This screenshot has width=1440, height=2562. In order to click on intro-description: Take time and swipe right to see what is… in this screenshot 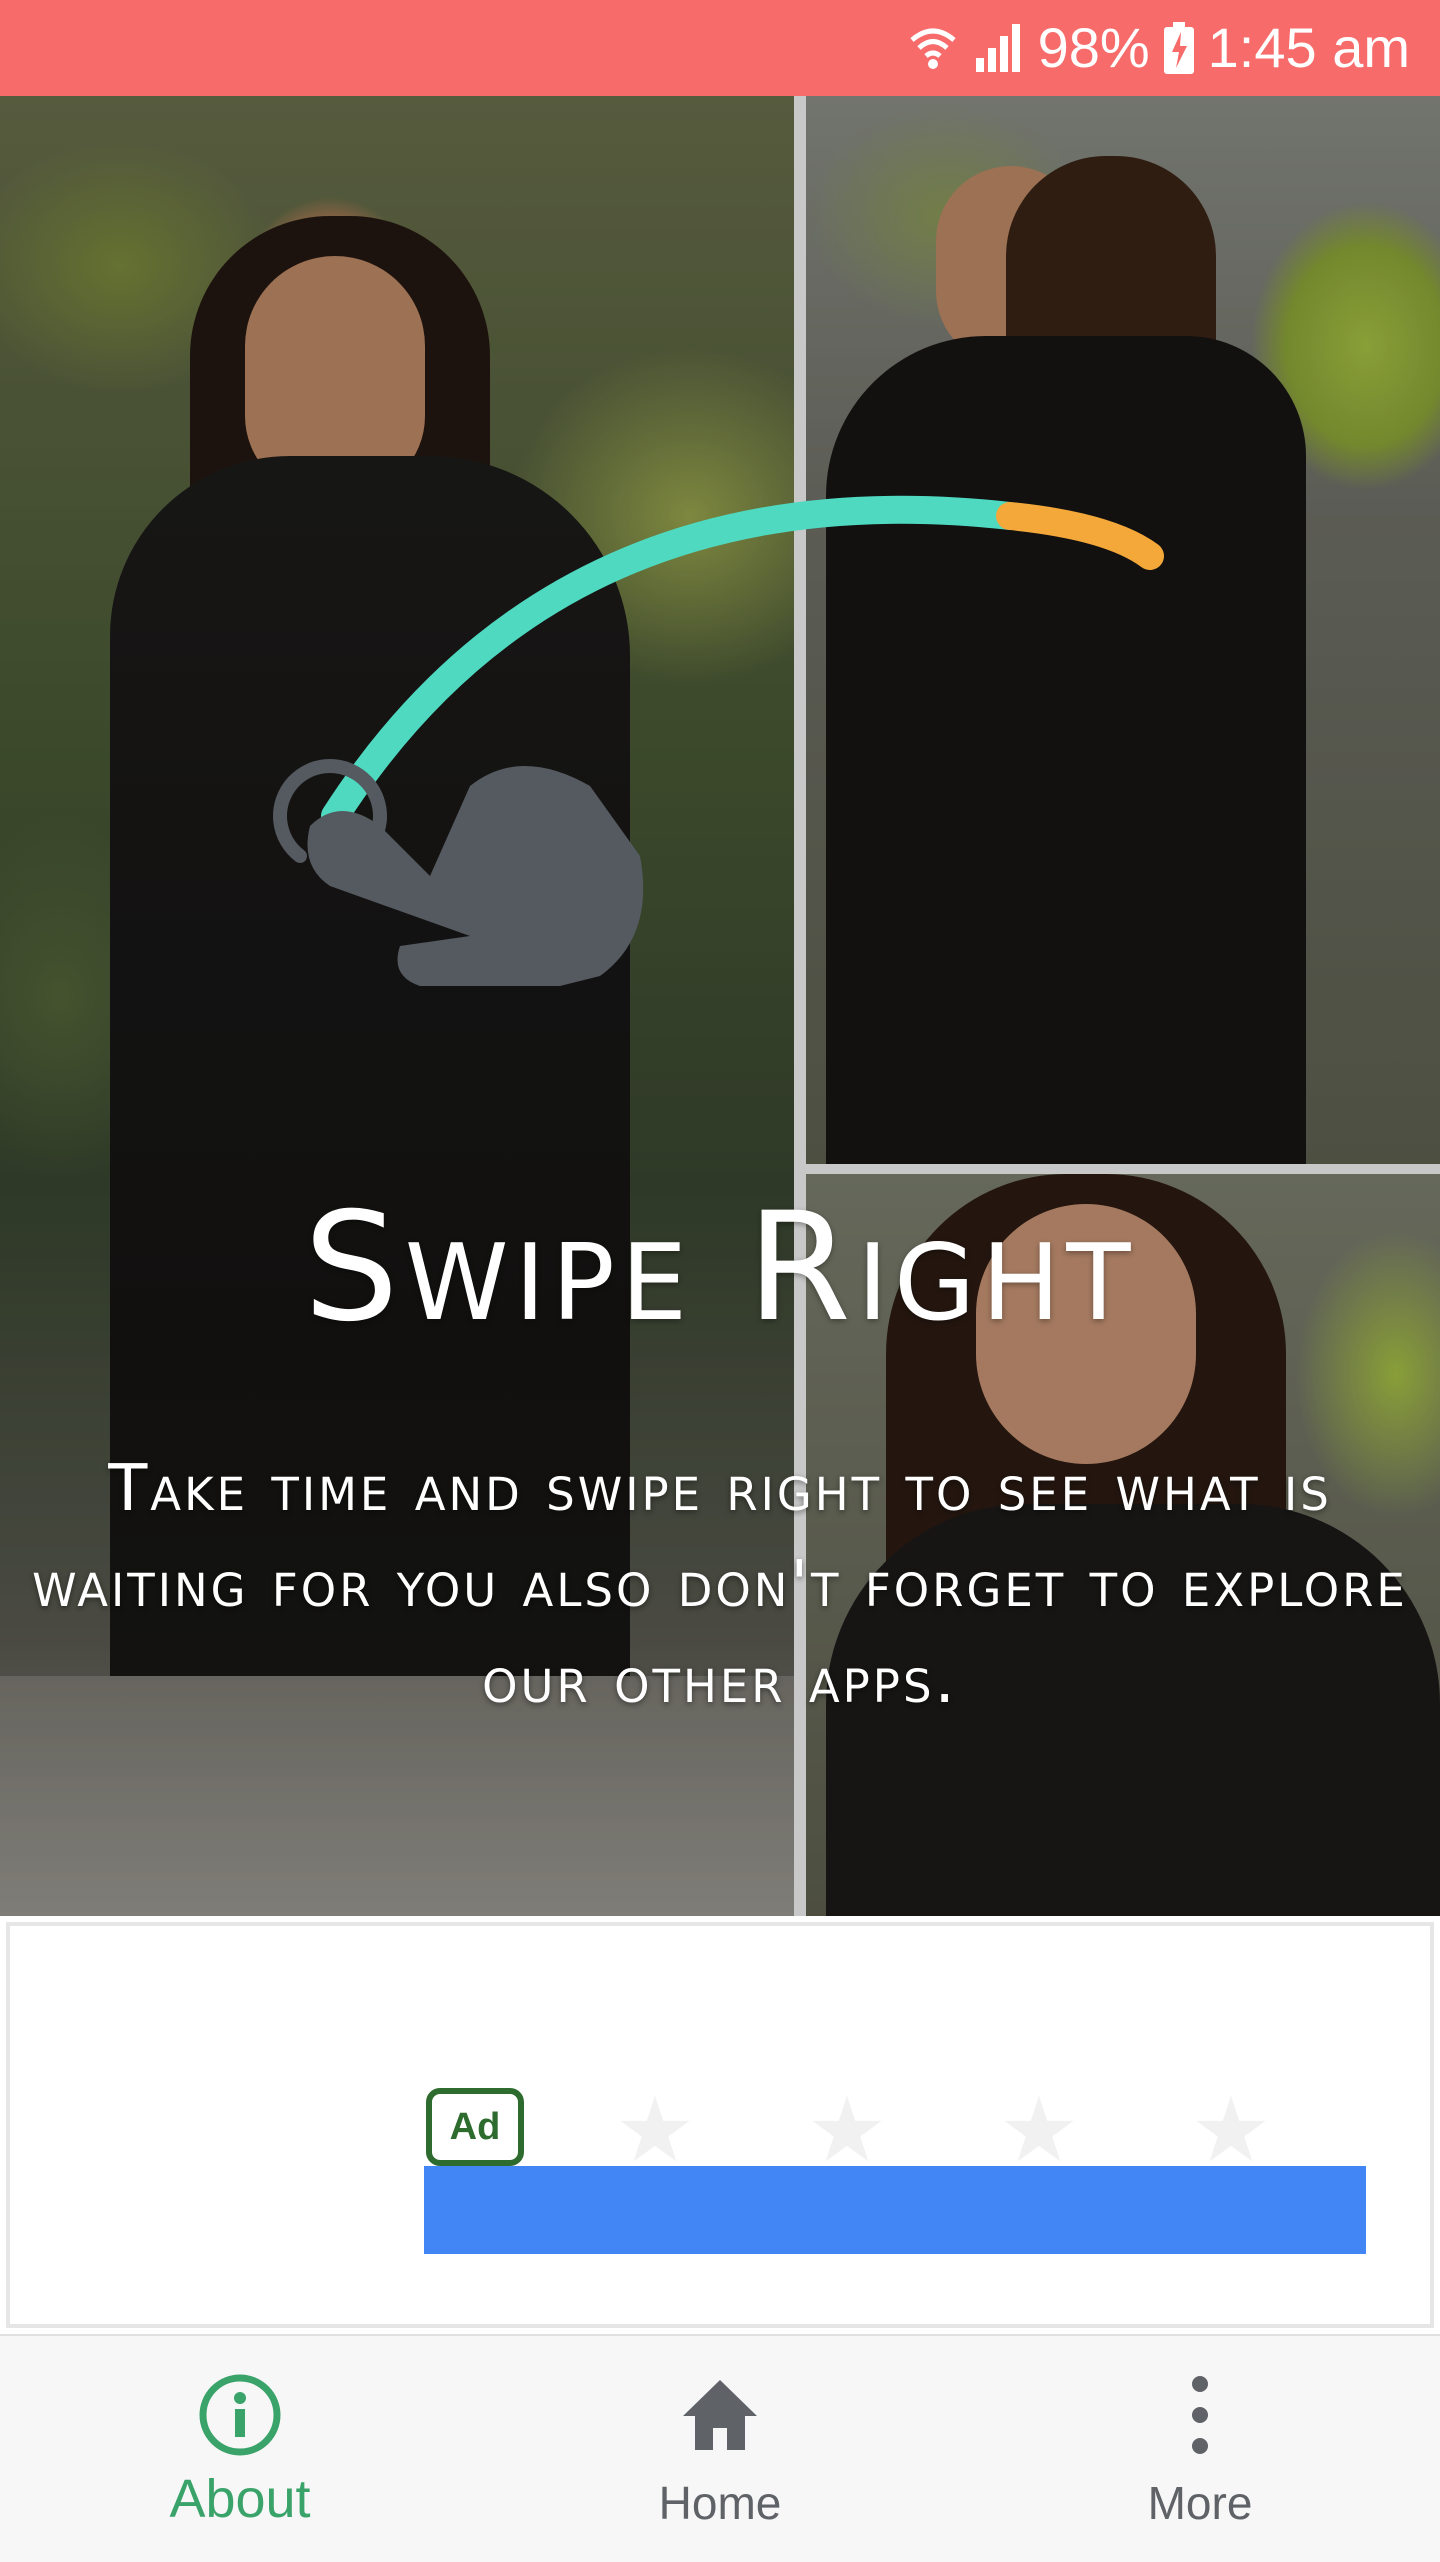, I will do `click(720, 1585)`.